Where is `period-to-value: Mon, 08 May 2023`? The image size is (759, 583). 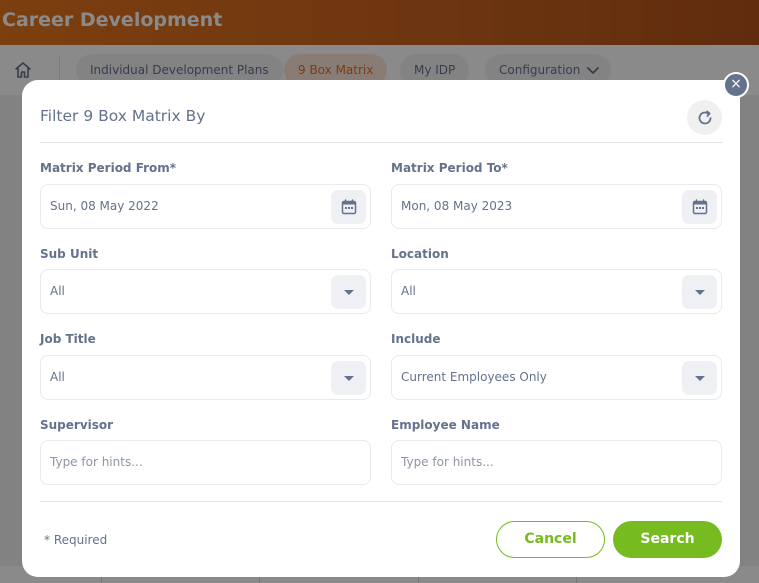
period-to-value: Mon, 08 May 2023 is located at coordinates (457, 206).